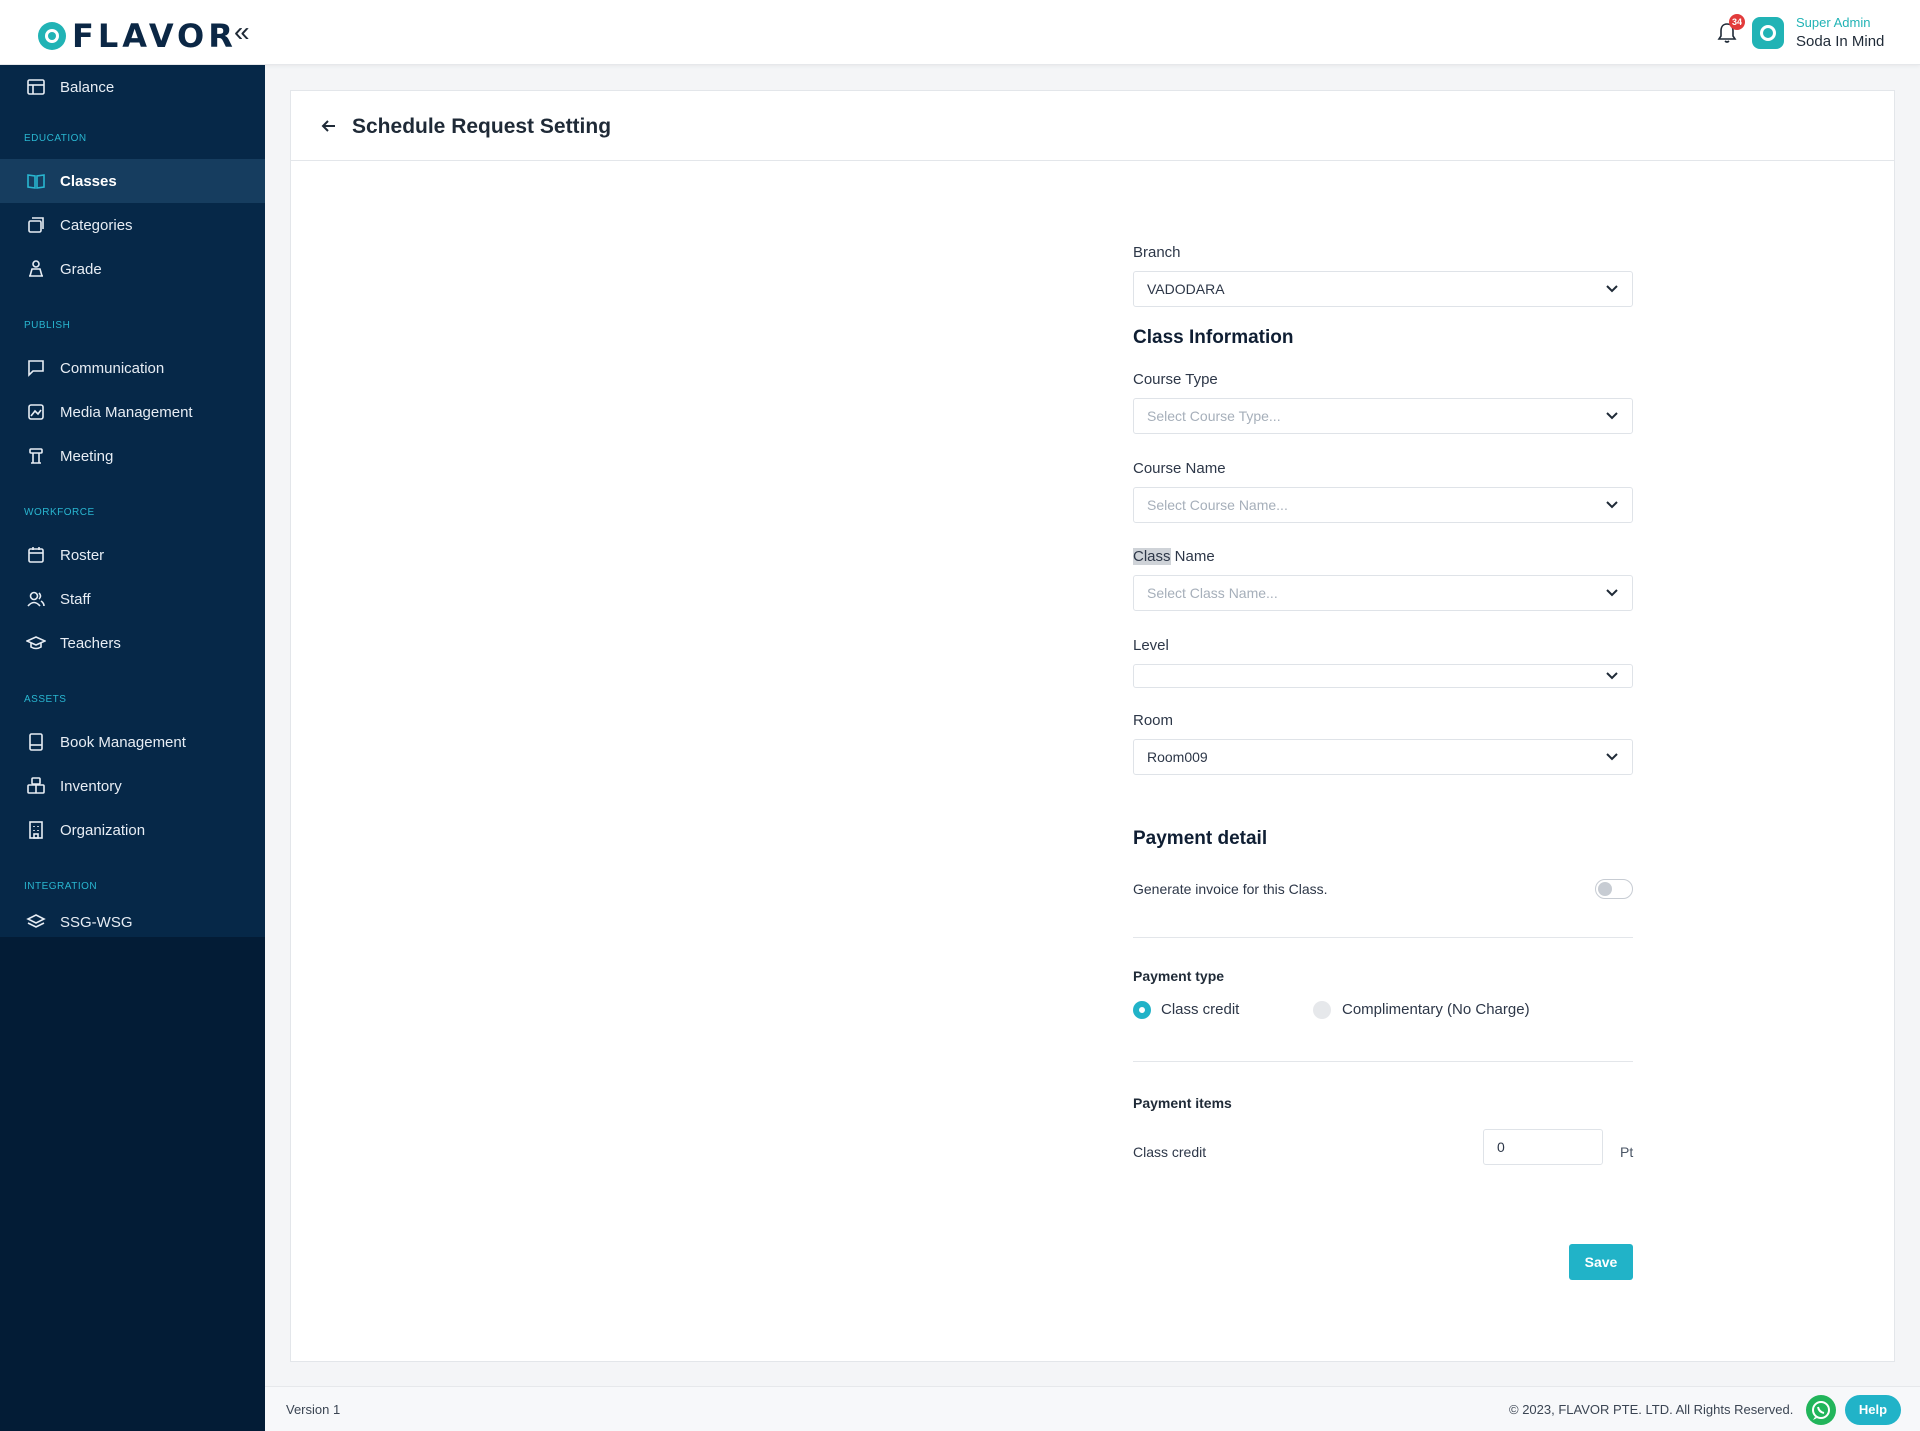 The image size is (1920, 1431). I want to click on sidebar-item-balance: Balance, so click(132, 87).